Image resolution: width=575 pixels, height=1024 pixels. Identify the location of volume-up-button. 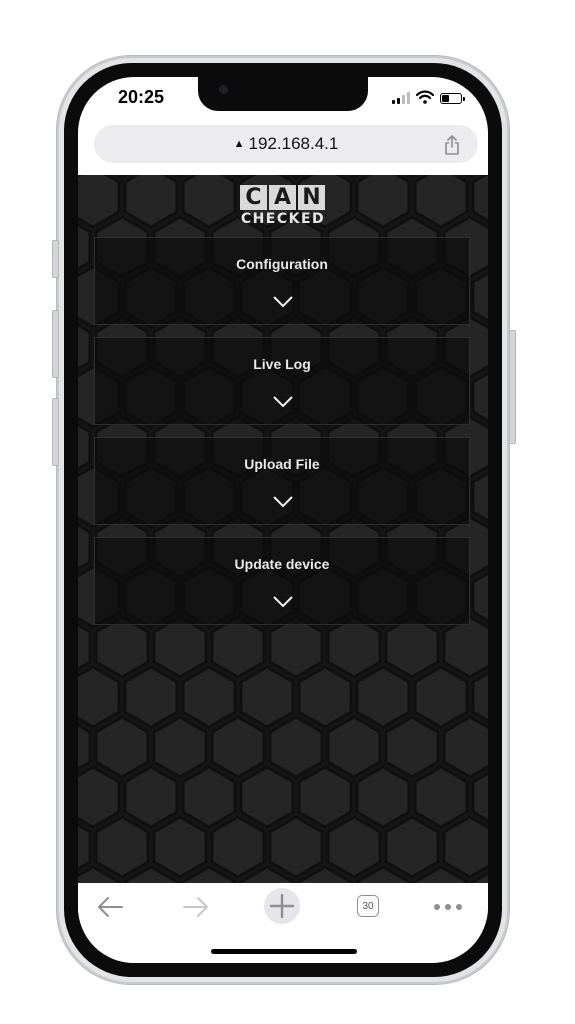
(55, 344).